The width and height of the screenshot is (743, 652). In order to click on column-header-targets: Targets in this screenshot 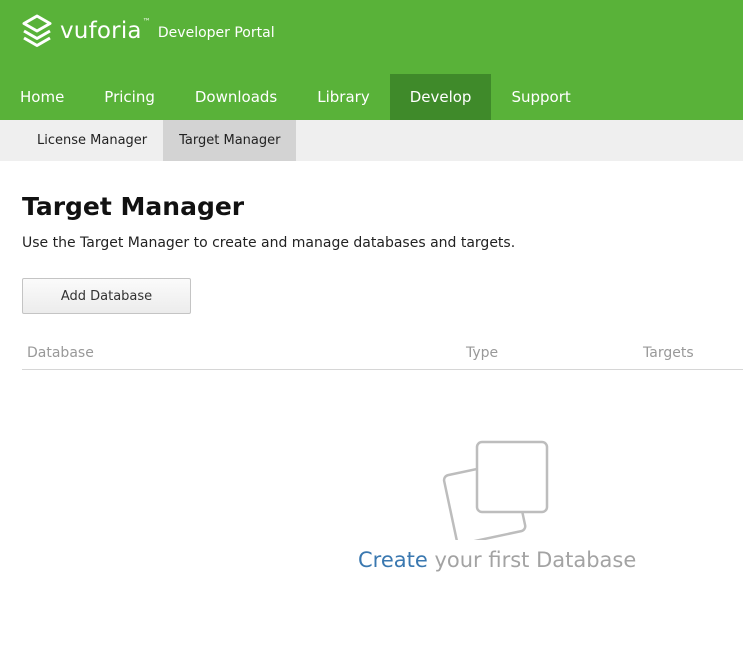, I will do `click(668, 353)`.